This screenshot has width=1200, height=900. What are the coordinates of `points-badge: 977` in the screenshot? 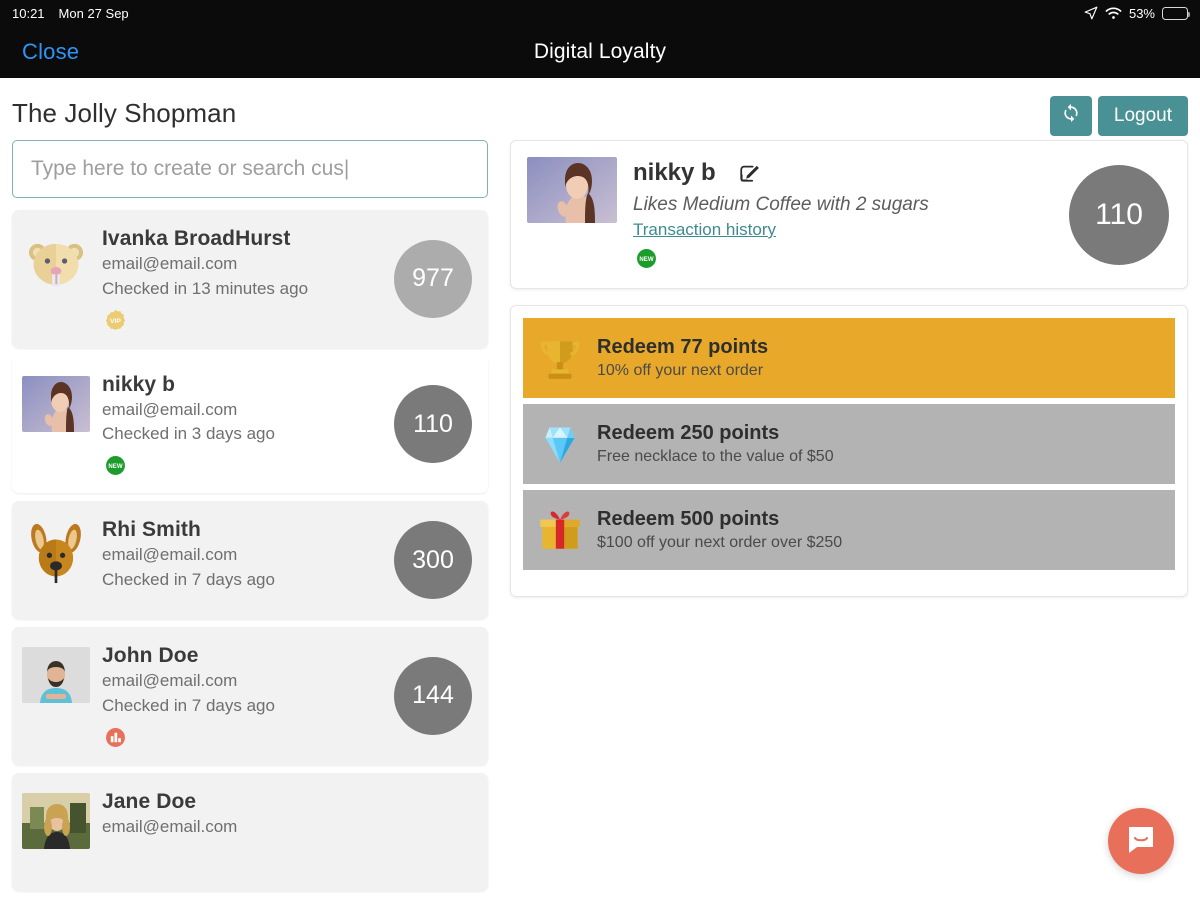 It's located at (433, 278).